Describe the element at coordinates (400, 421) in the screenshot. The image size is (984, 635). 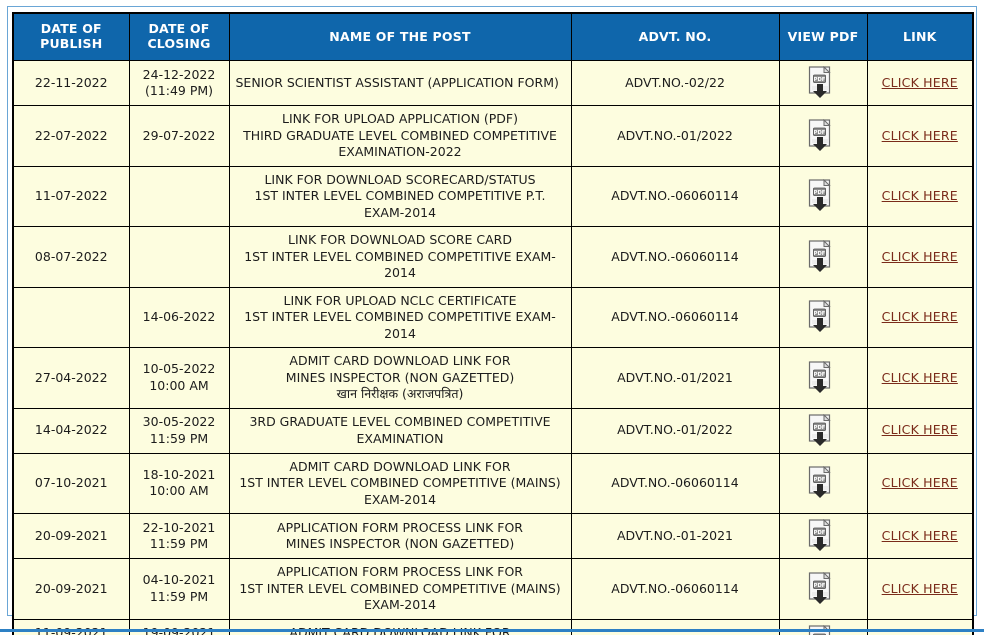
I see `cell-name-of-the-post-line: 3RD GRADUATE LEVEL COMBINED COMPETITIVE` at that location.